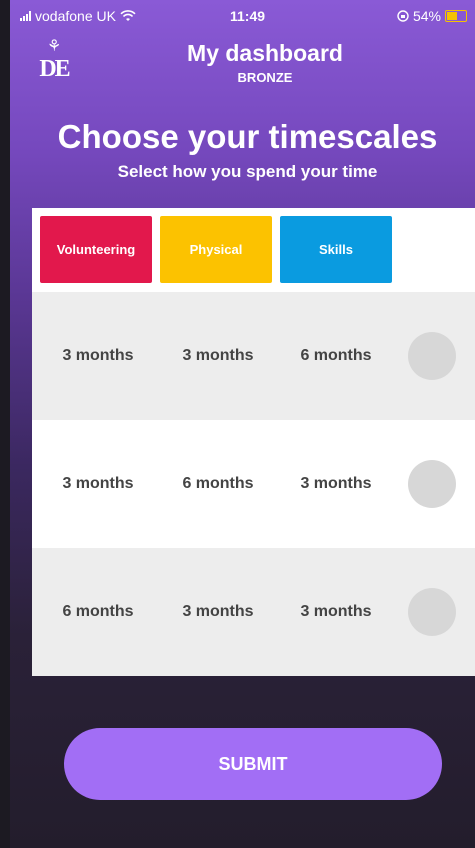  I want to click on orientation-lock-icon, so click(403, 16).